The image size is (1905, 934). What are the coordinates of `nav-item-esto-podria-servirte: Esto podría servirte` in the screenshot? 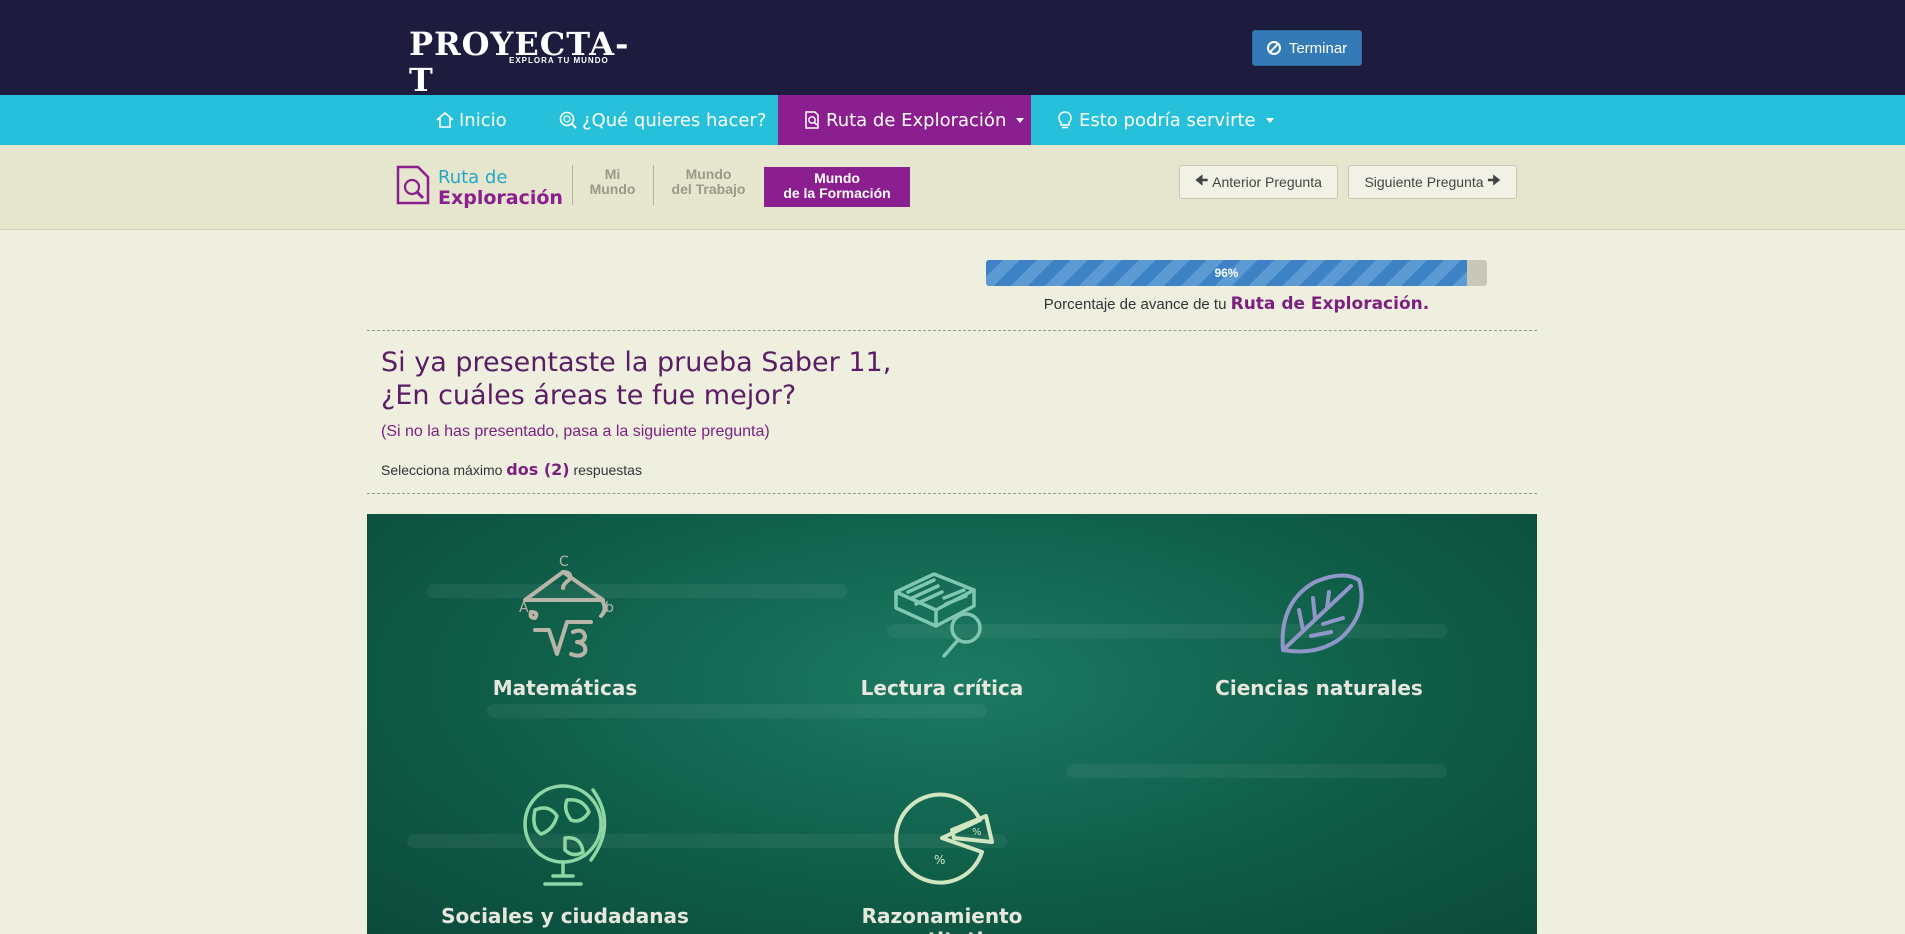 It's located at (1164, 120).